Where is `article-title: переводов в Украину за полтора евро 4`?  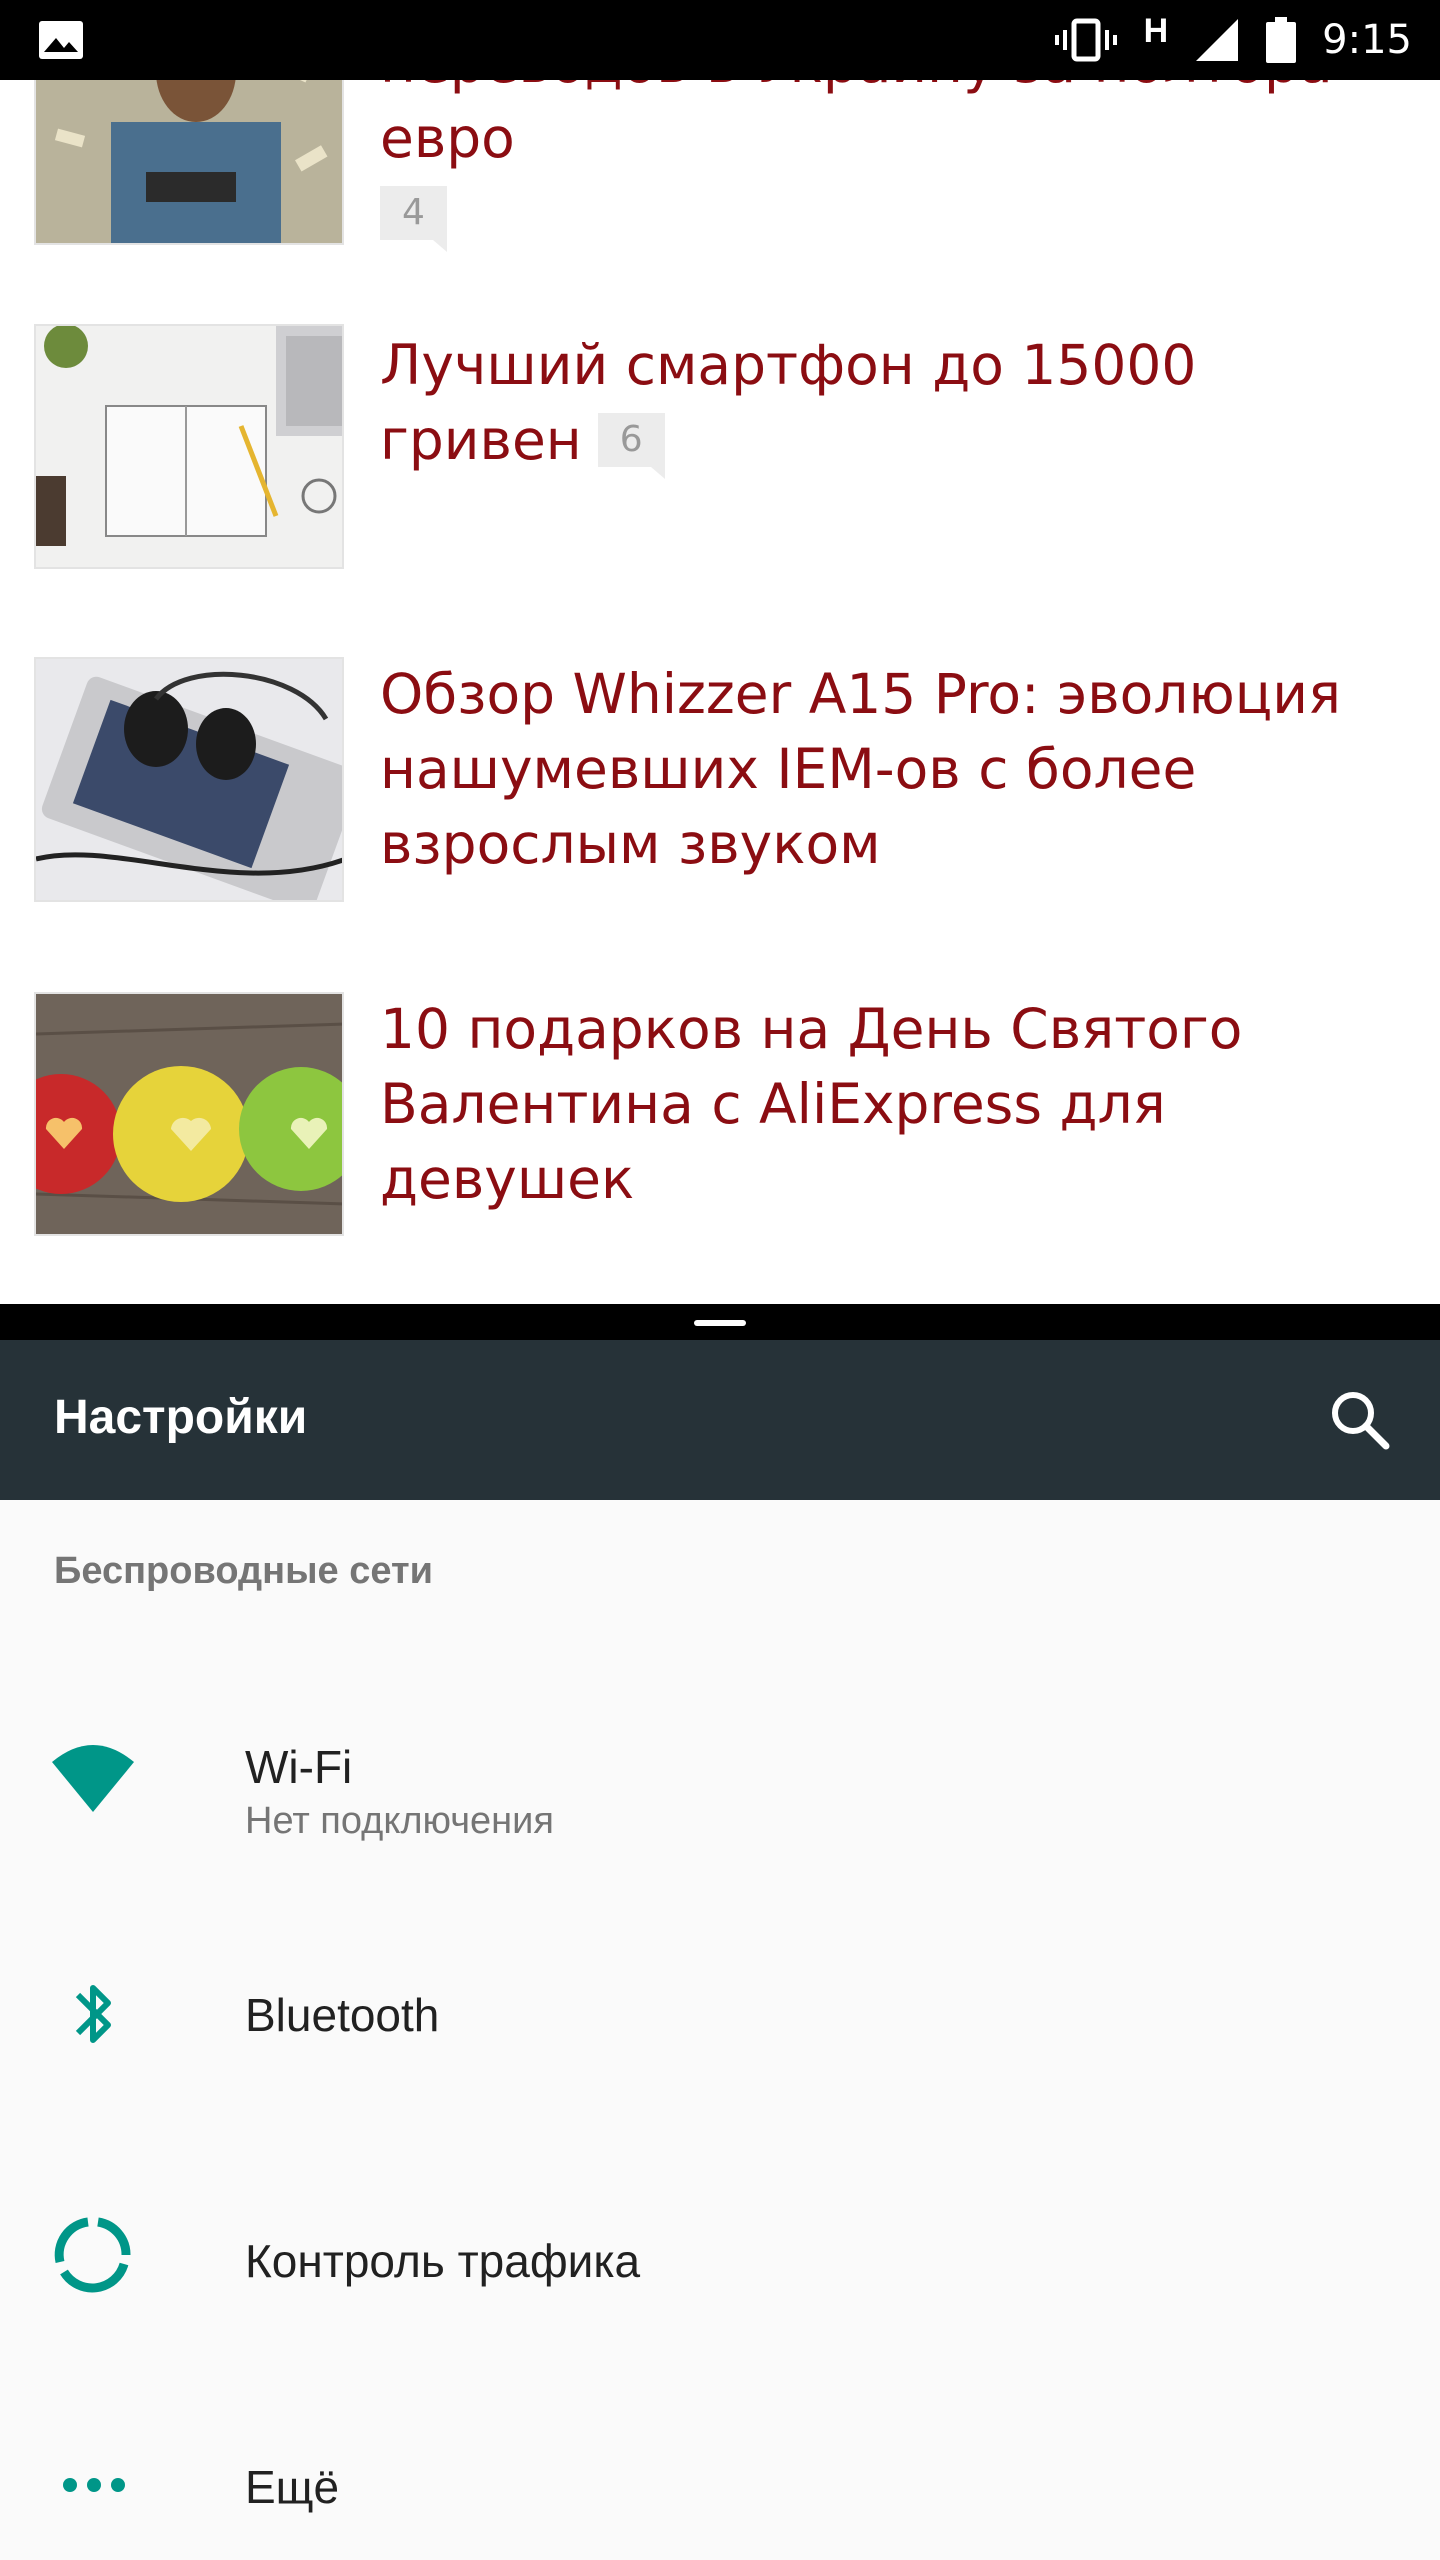 article-title: переводов в Украину за полтора евро 4 is located at coordinates (895, 166).